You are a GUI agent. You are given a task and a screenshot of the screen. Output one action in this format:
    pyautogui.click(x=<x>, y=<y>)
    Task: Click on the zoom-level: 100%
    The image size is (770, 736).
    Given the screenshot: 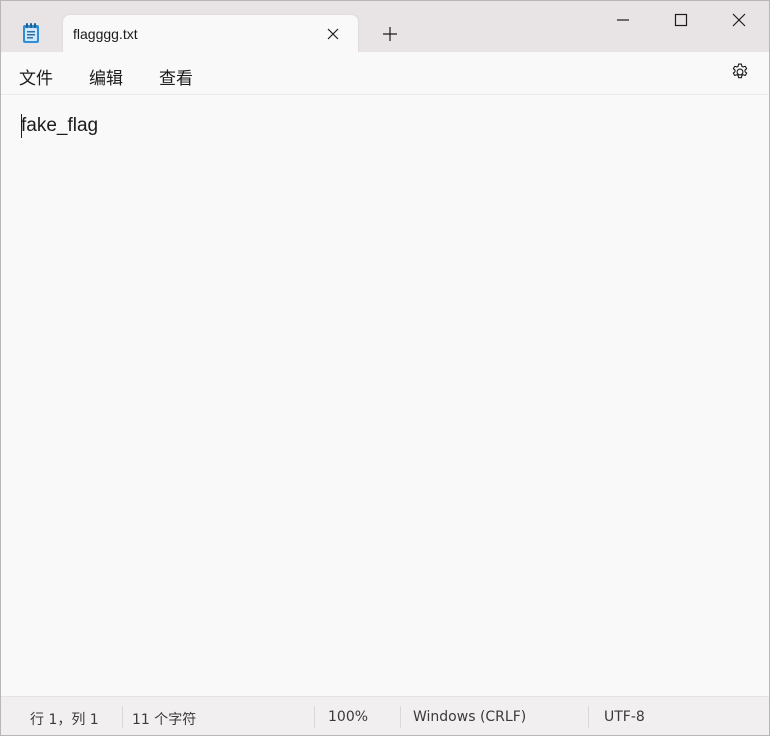 What is the action you would take?
    pyautogui.click(x=348, y=717)
    